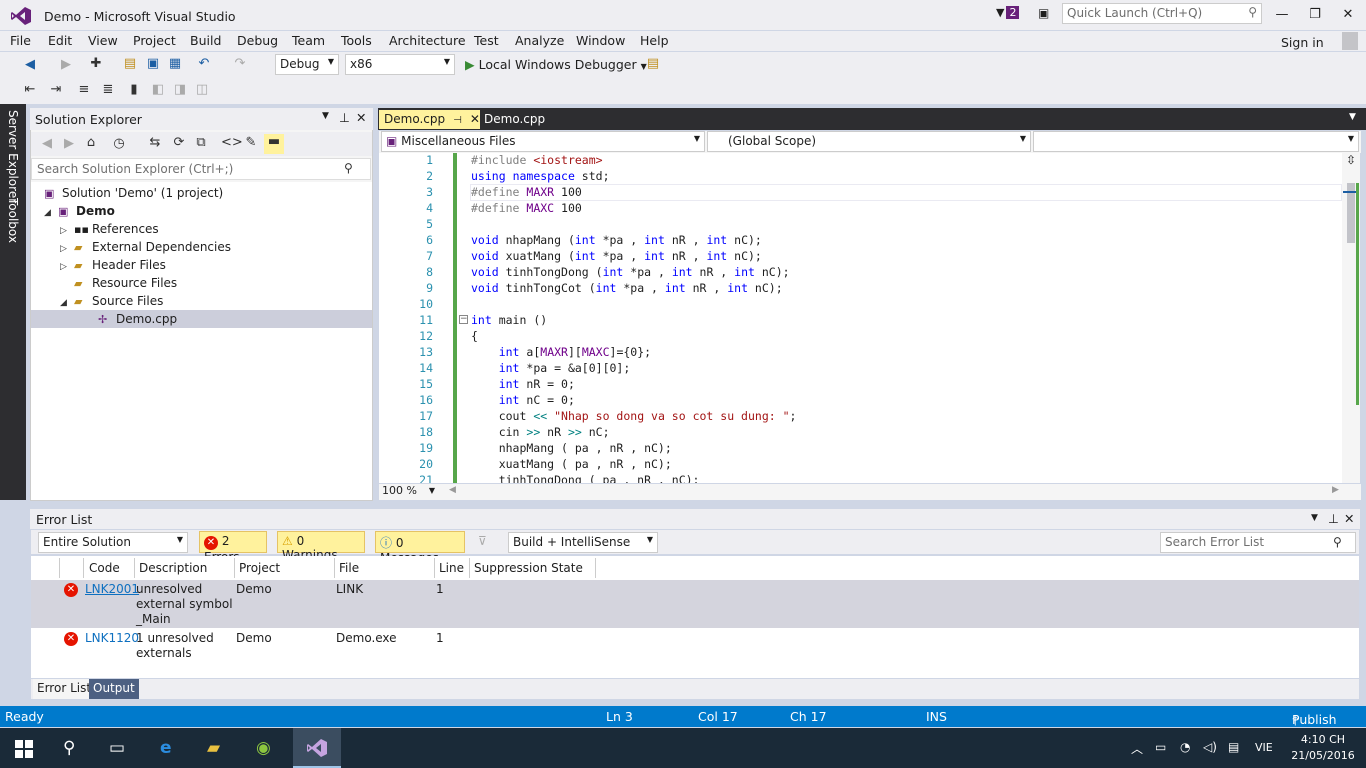 The height and width of the screenshot is (768, 1366). Describe the element at coordinates (654, 40) in the screenshot. I see `menu-help: Help` at that location.